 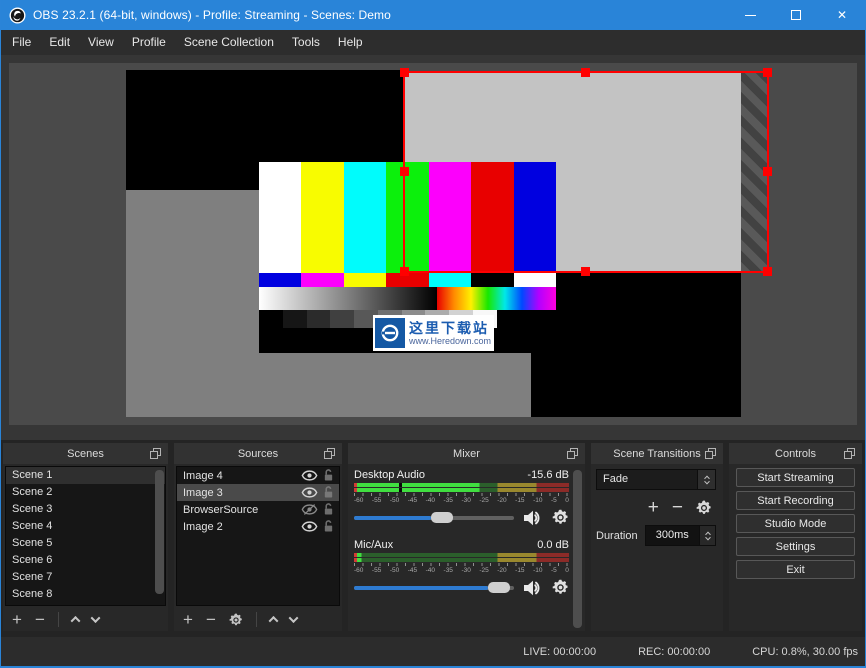 What do you see at coordinates (704, 508) in the screenshot?
I see `transition-properties-gear-icon` at bounding box center [704, 508].